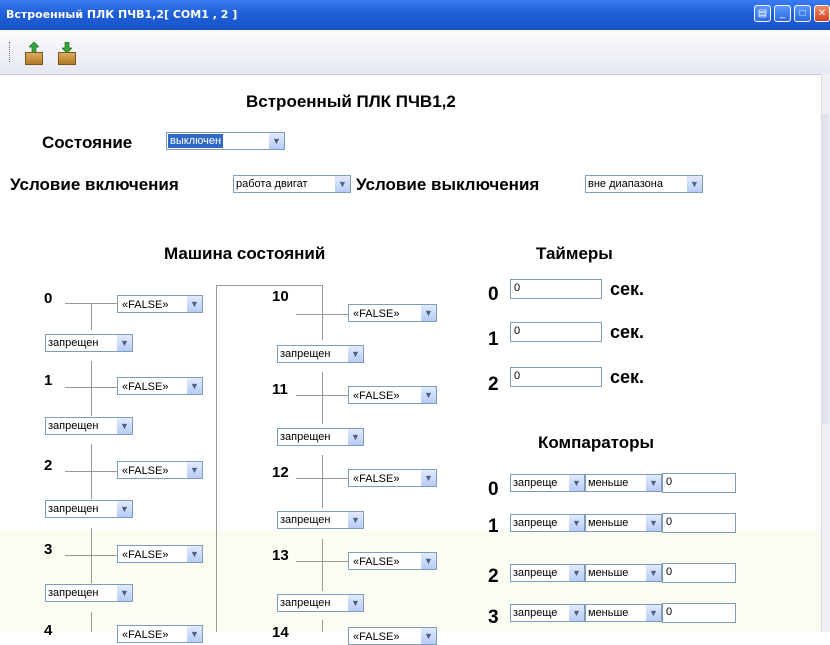  What do you see at coordinates (122, 14) in the screenshot?
I see `window-title: Встроенный ПЛК ПЧВ1,2[ COM1 , 2 ]` at bounding box center [122, 14].